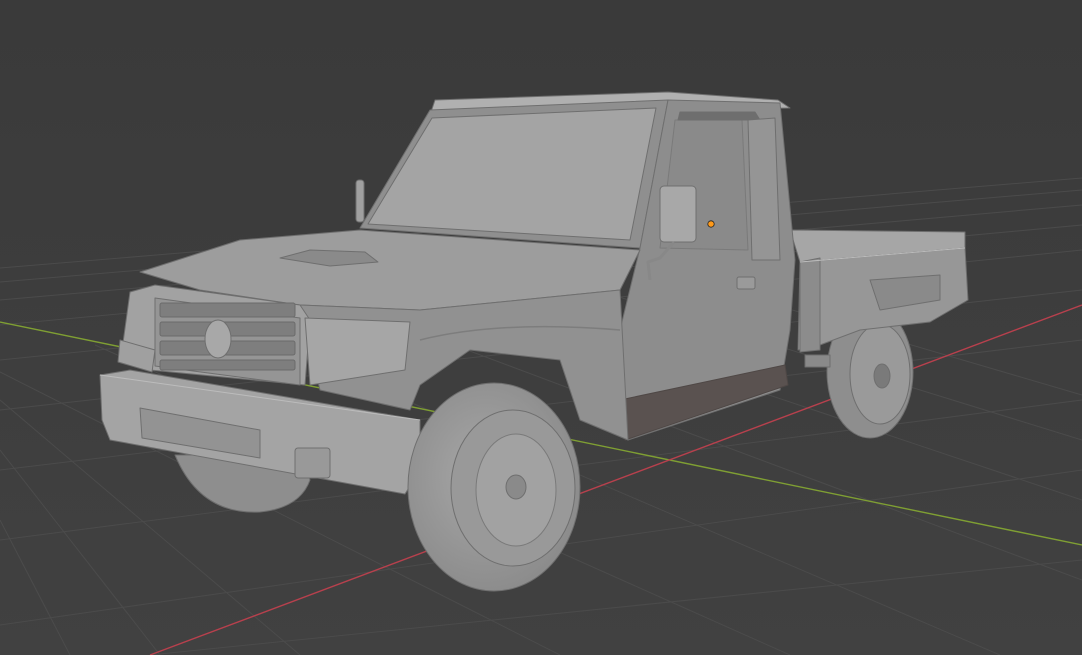 This screenshot has height=655, width=1082. I want to click on antenna, so click(360, 201).